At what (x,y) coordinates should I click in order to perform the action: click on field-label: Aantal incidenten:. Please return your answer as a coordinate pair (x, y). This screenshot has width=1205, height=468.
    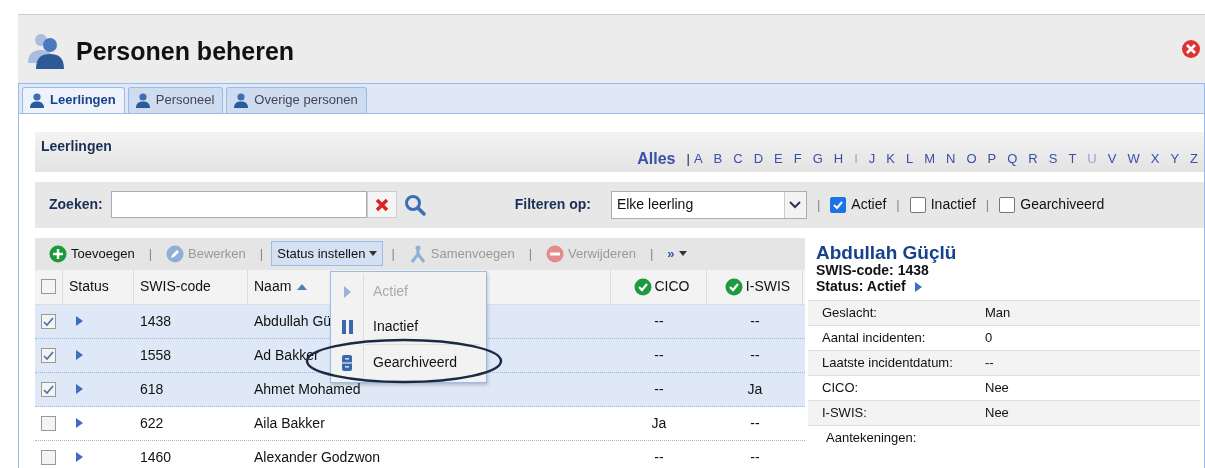
    Looking at the image, I should click on (874, 338).